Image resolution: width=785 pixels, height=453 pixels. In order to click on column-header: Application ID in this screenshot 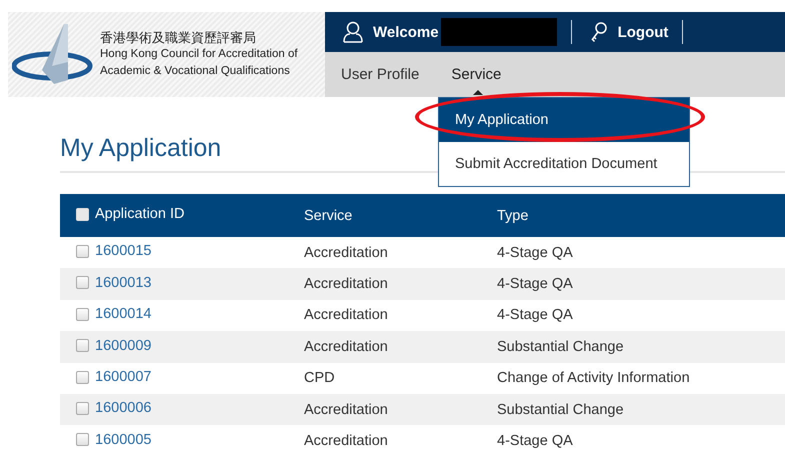, I will do `click(139, 214)`.